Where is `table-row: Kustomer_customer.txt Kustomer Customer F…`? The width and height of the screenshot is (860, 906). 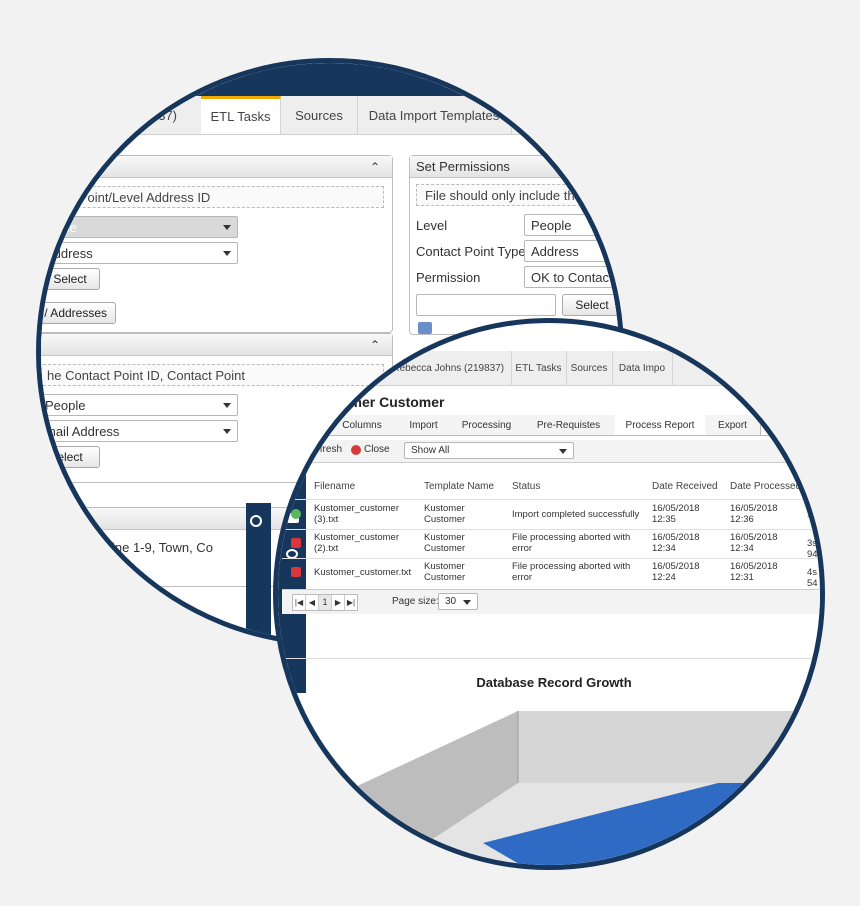 table-row: Kustomer_customer.txt Kustomer Customer F… is located at coordinates (551, 574).